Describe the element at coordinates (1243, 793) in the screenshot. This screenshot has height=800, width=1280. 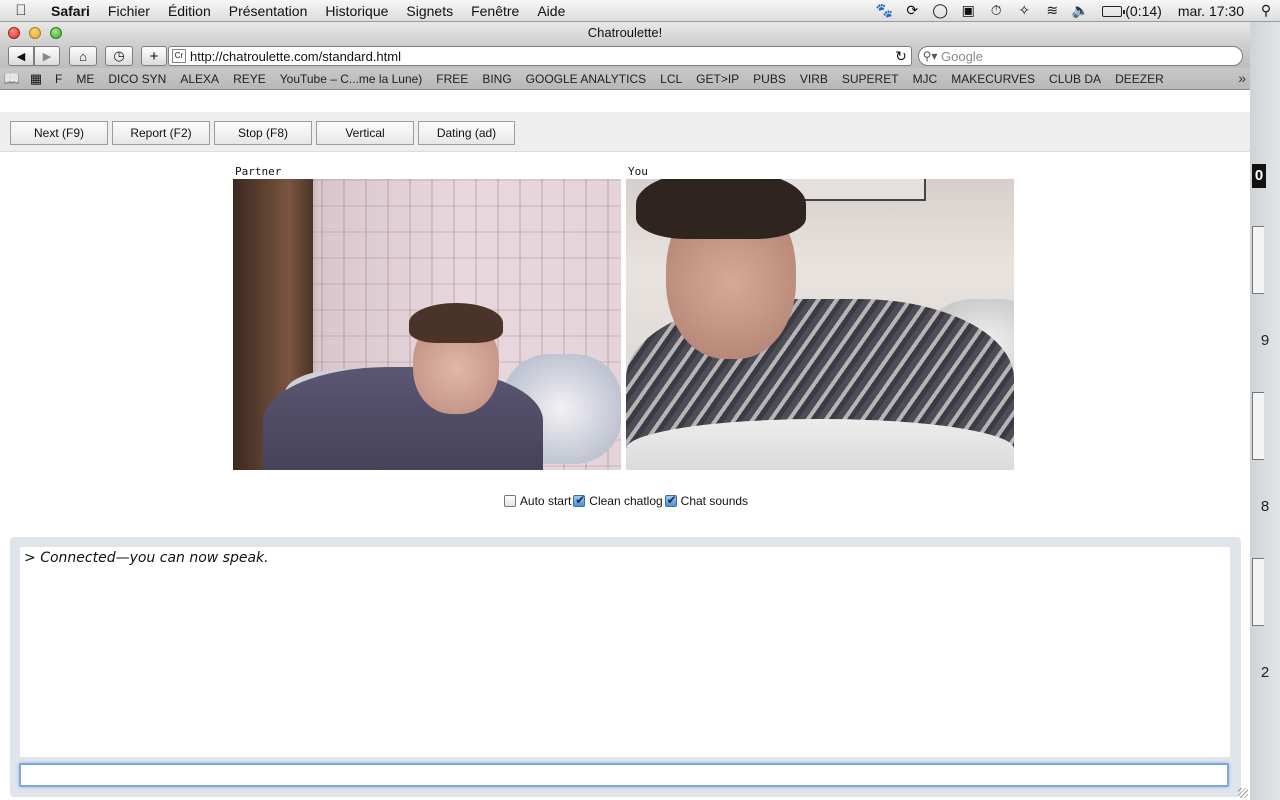
I see `window-resize-handle` at that location.